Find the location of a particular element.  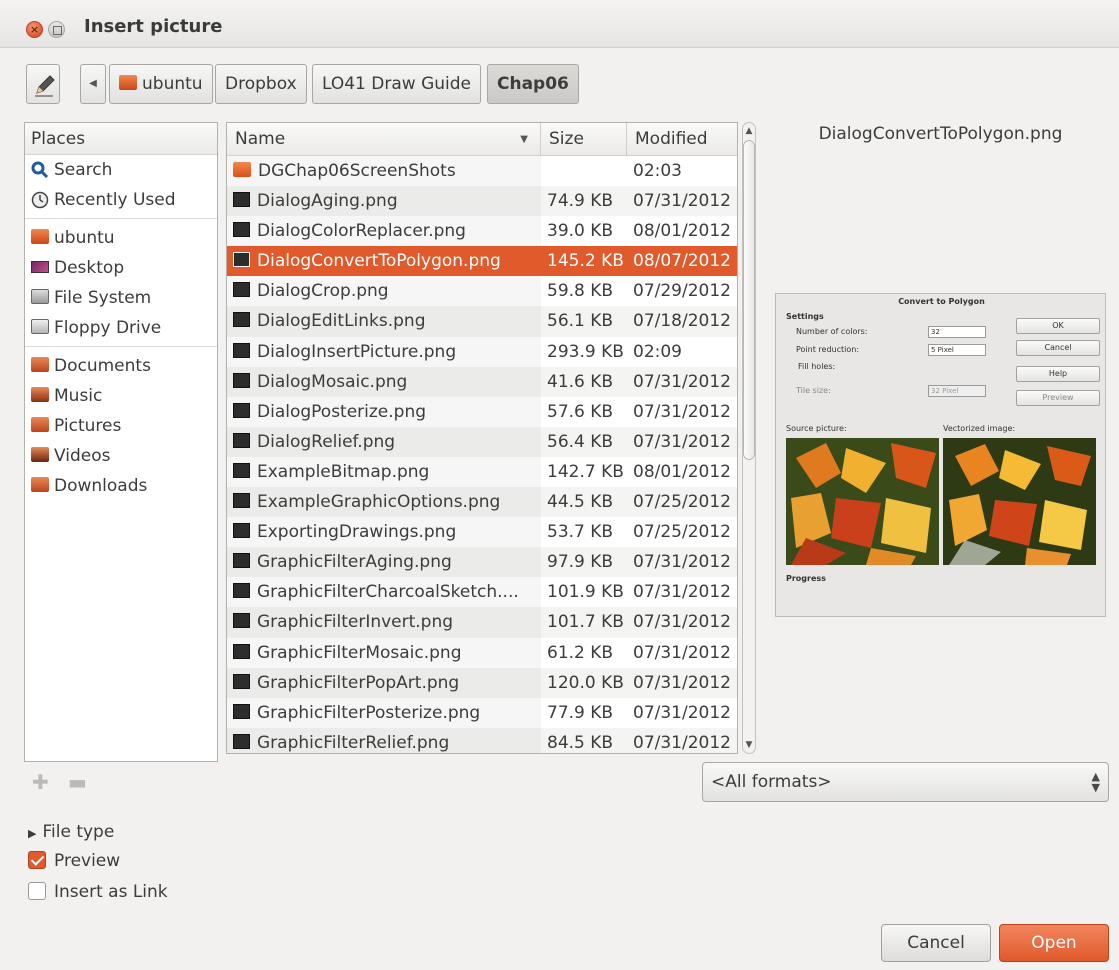

file-name-cell: ExportingDrawings.png is located at coordinates (384, 532).